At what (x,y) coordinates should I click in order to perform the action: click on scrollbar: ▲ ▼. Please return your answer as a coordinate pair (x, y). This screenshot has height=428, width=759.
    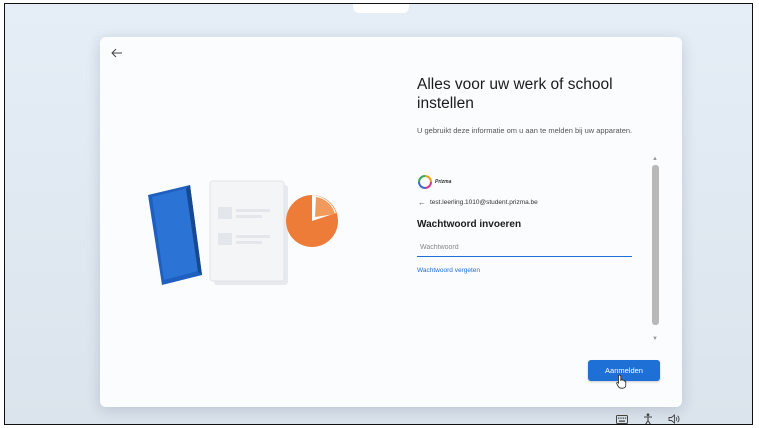
    Looking at the image, I should click on (655, 249).